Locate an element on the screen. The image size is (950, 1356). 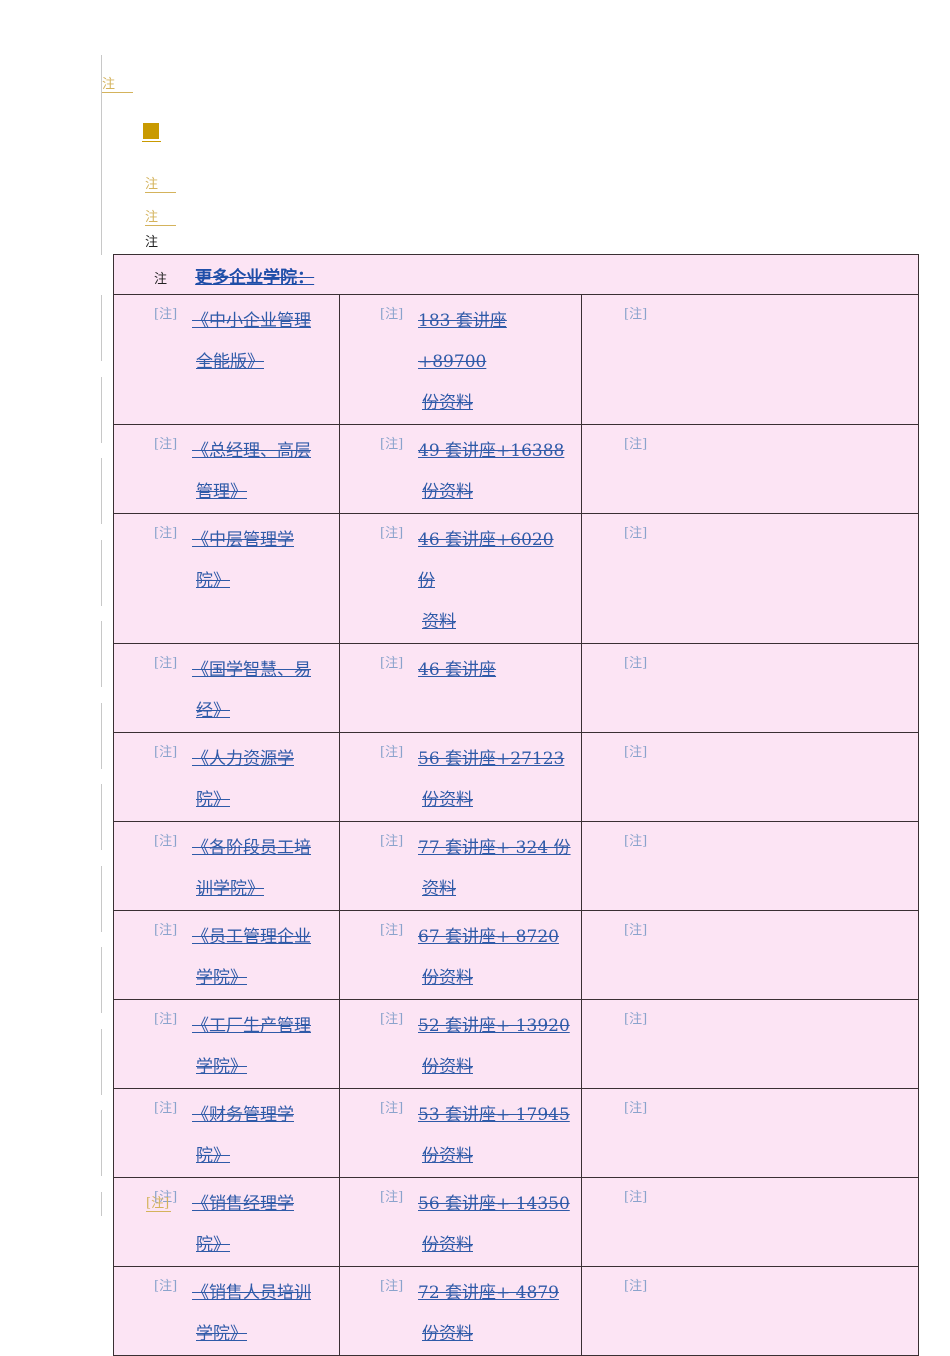
detail-cell: [注] 72 套讲座+ 4879 份资料 is located at coordinates (460, 1311).